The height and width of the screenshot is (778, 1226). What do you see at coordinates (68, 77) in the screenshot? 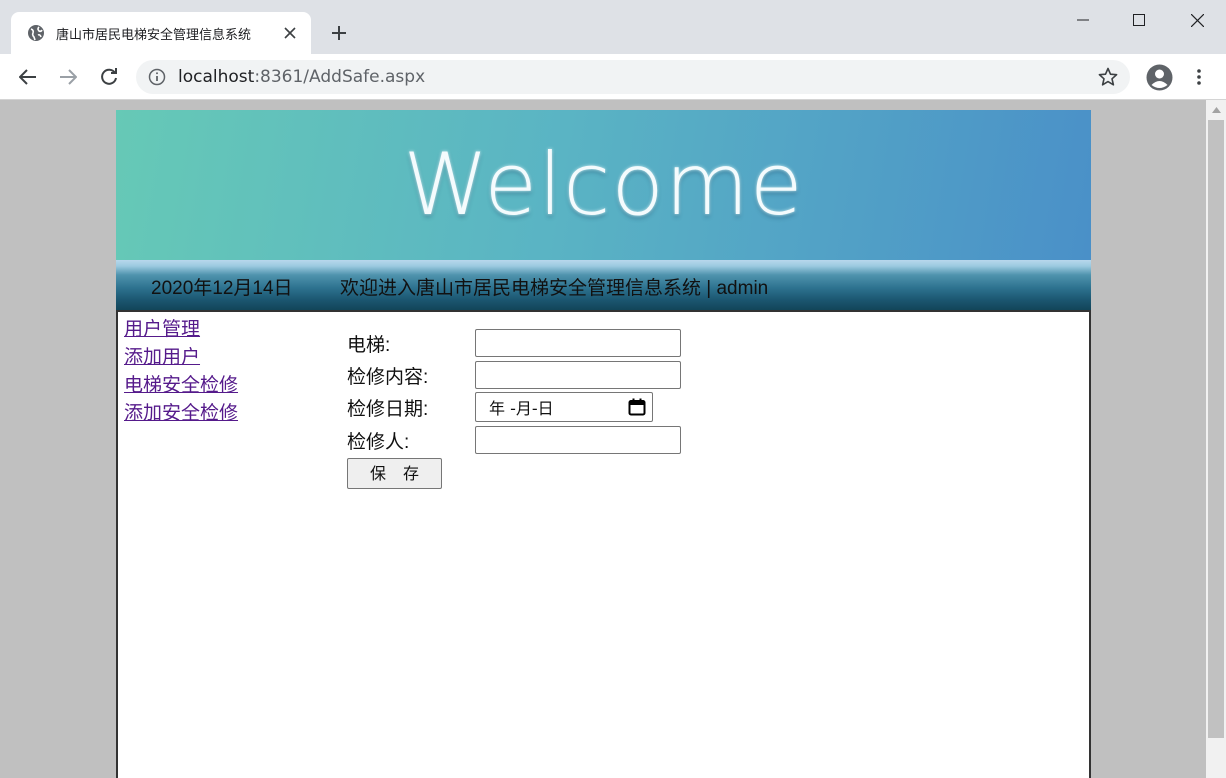
I see `arrow-right-icon` at bounding box center [68, 77].